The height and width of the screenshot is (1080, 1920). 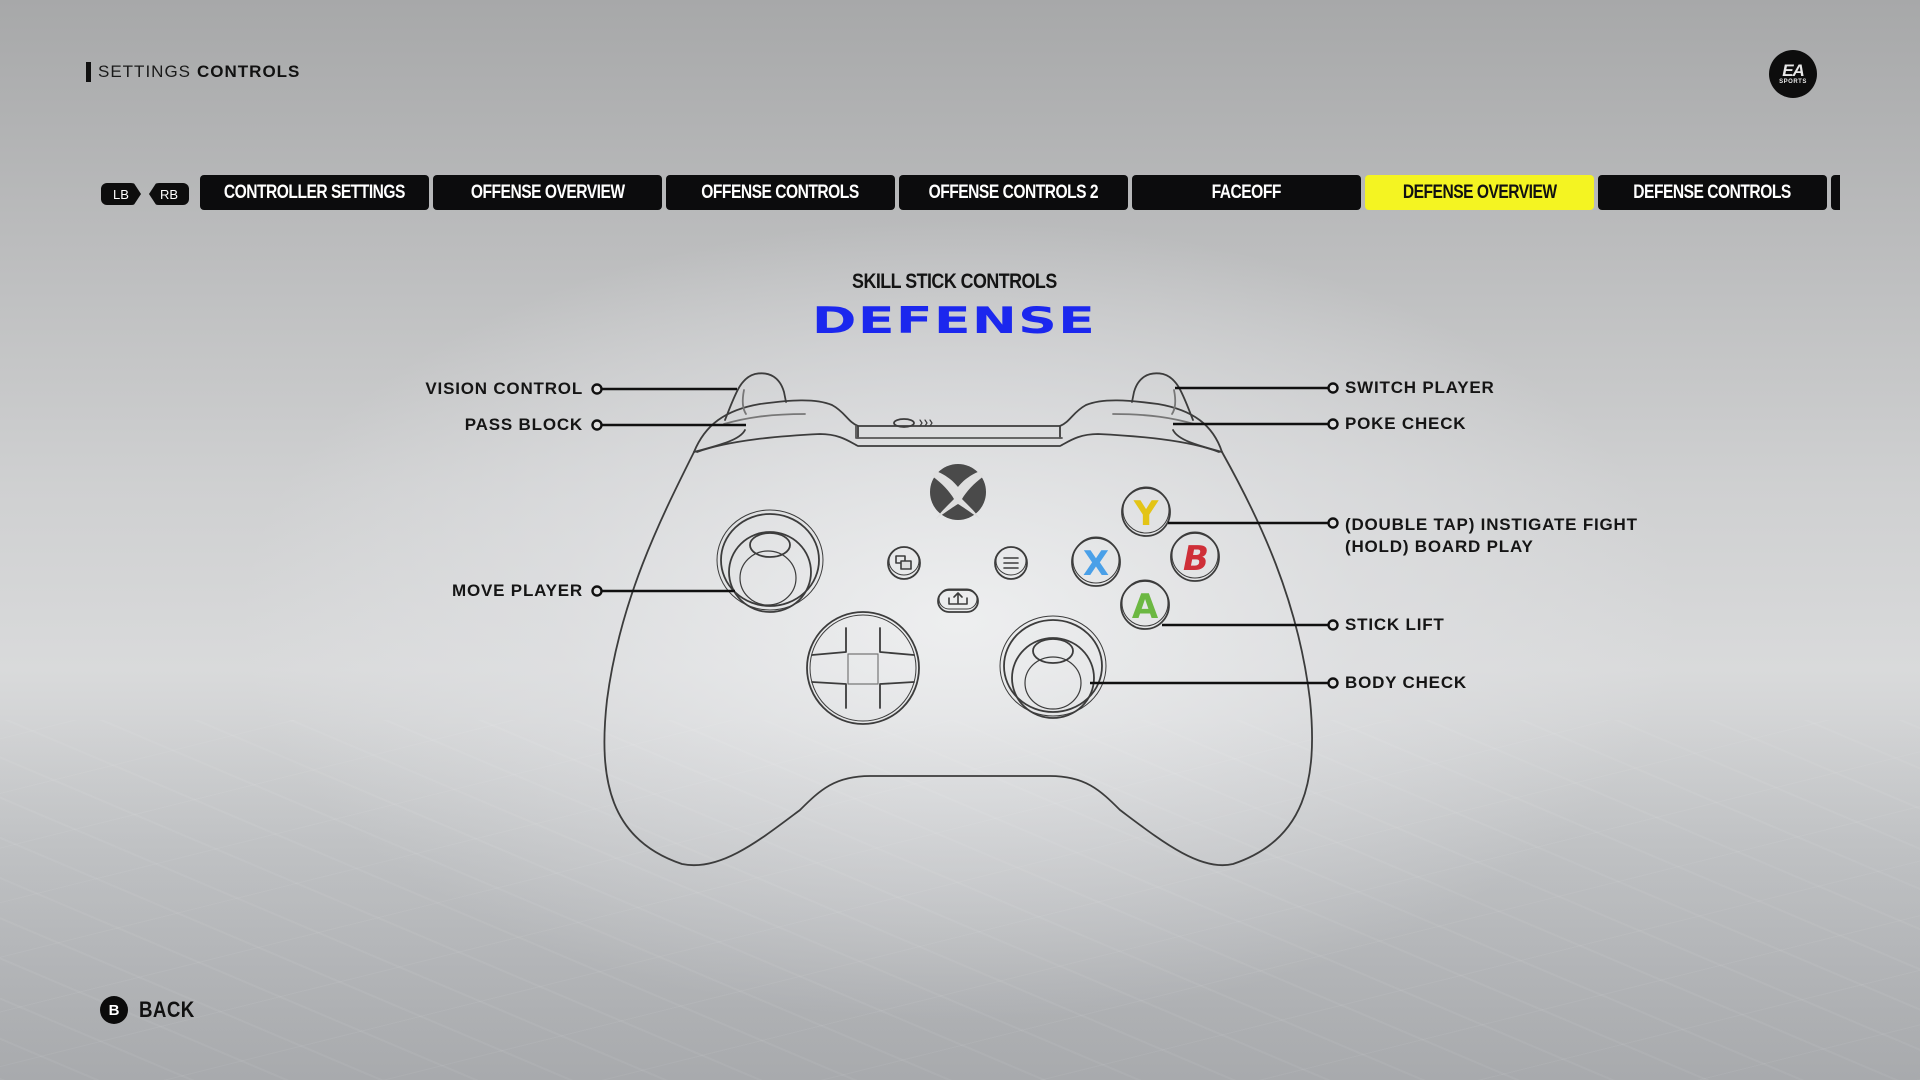 I want to click on left-trigger-outline, so click(x=755, y=396).